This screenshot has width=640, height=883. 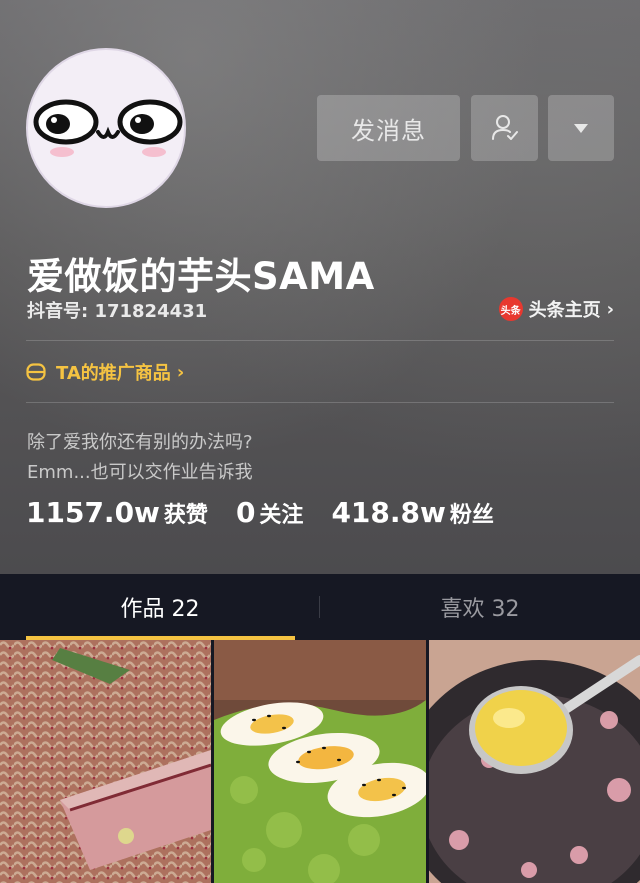 What do you see at coordinates (140, 472) in the screenshot?
I see `bio-line-2: Emm...也可以交作业告诉我` at bounding box center [140, 472].